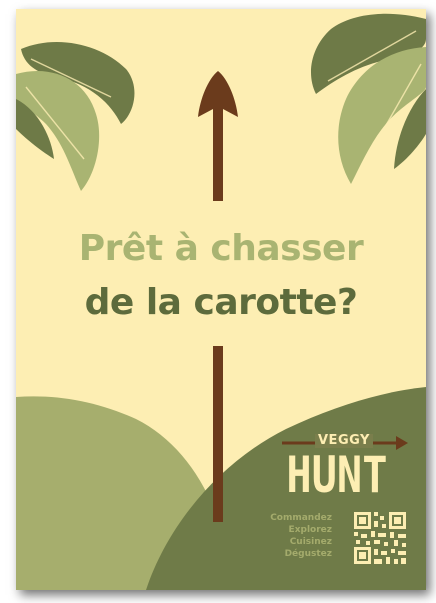 This screenshot has height=603, width=436. I want to click on logo-hunt: HUNT, so click(337, 475).